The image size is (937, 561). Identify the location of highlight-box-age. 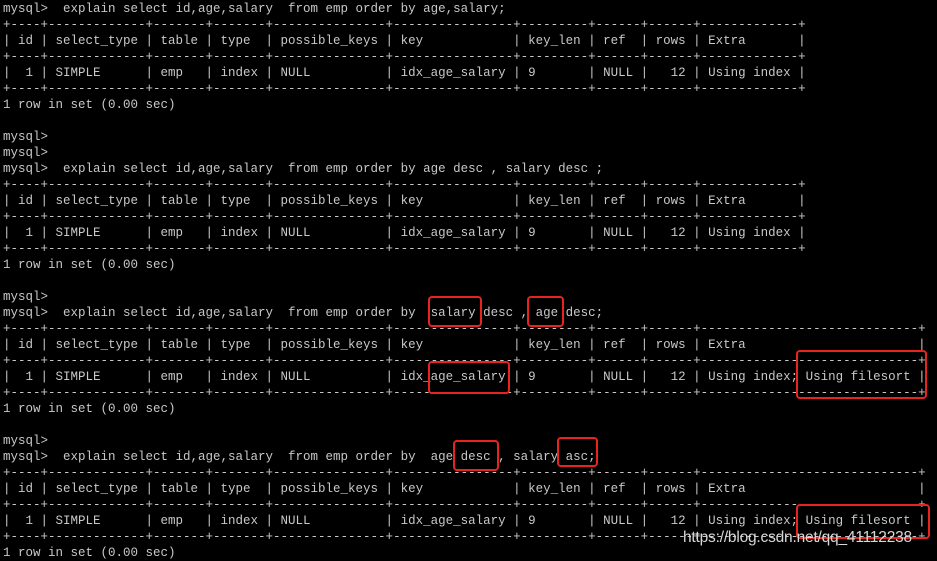
(545, 311).